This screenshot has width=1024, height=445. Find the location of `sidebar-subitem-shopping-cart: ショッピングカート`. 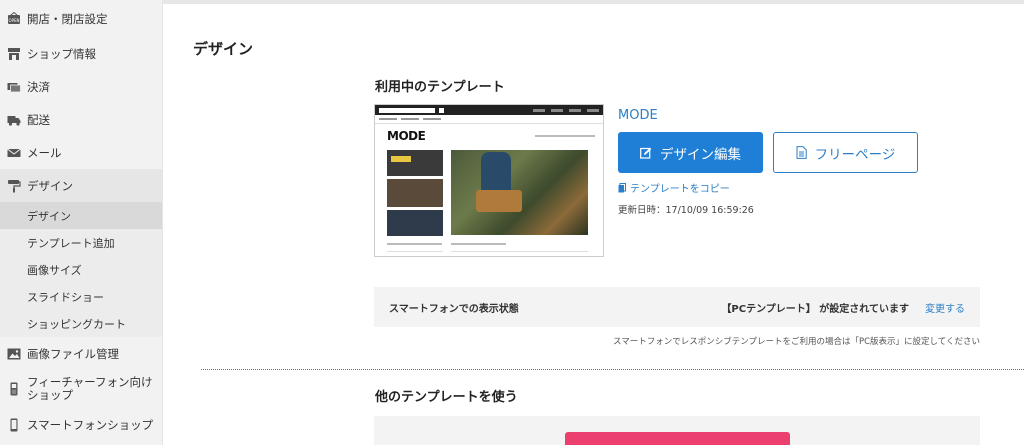

sidebar-subitem-shopping-cart: ショッピングカート is located at coordinates (81, 323).